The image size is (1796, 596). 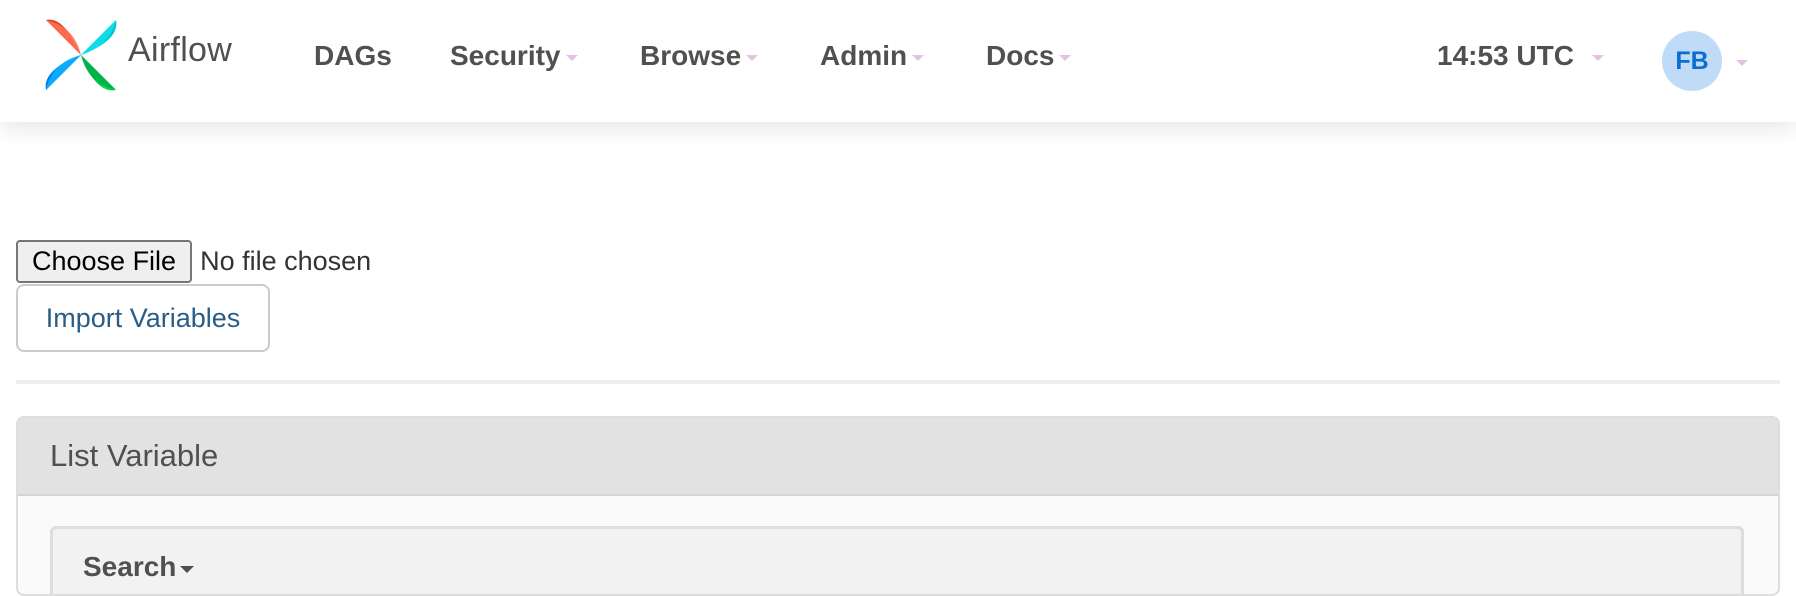 I want to click on nav-item-dags: DAGs, so click(x=353, y=56).